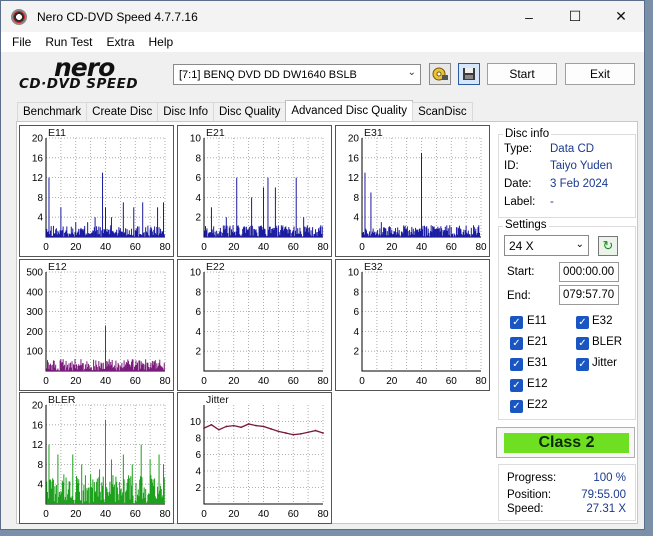 This screenshot has height=536, width=653. I want to click on close-icon: ✕, so click(621, 16).